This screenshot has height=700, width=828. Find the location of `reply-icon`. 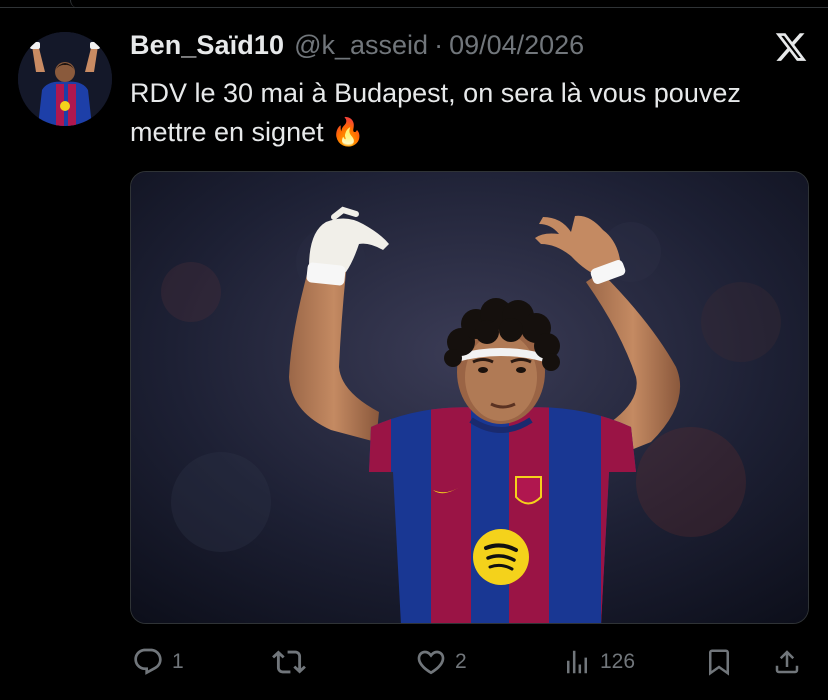

reply-icon is located at coordinates (148, 662).